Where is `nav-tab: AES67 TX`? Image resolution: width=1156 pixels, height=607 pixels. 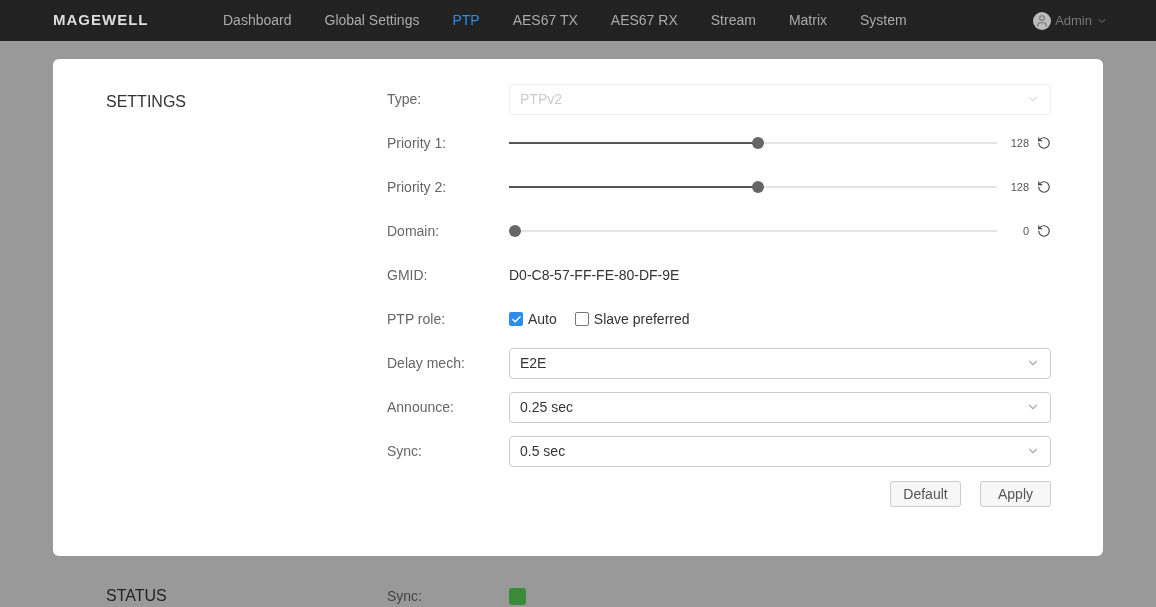
nav-tab: AES67 TX is located at coordinates (545, 20).